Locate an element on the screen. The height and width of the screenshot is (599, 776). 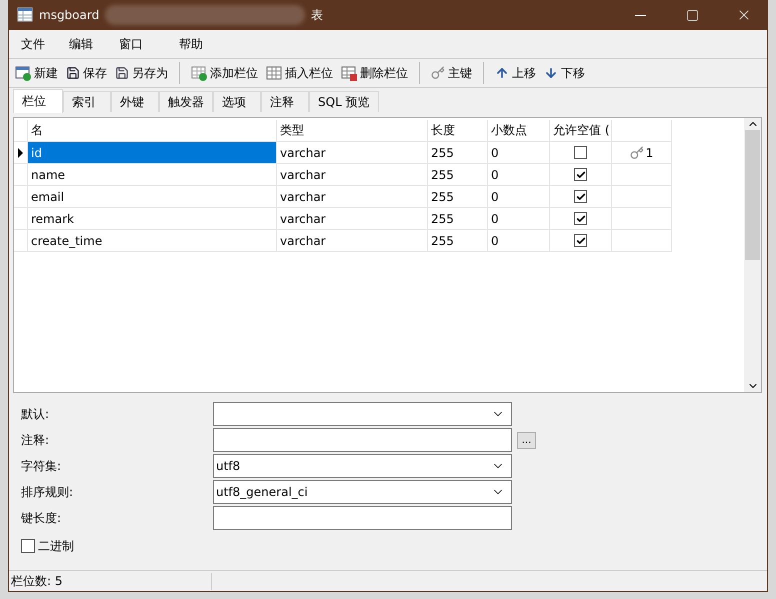
column-header: 长度 is located at coordinates (458, 131).